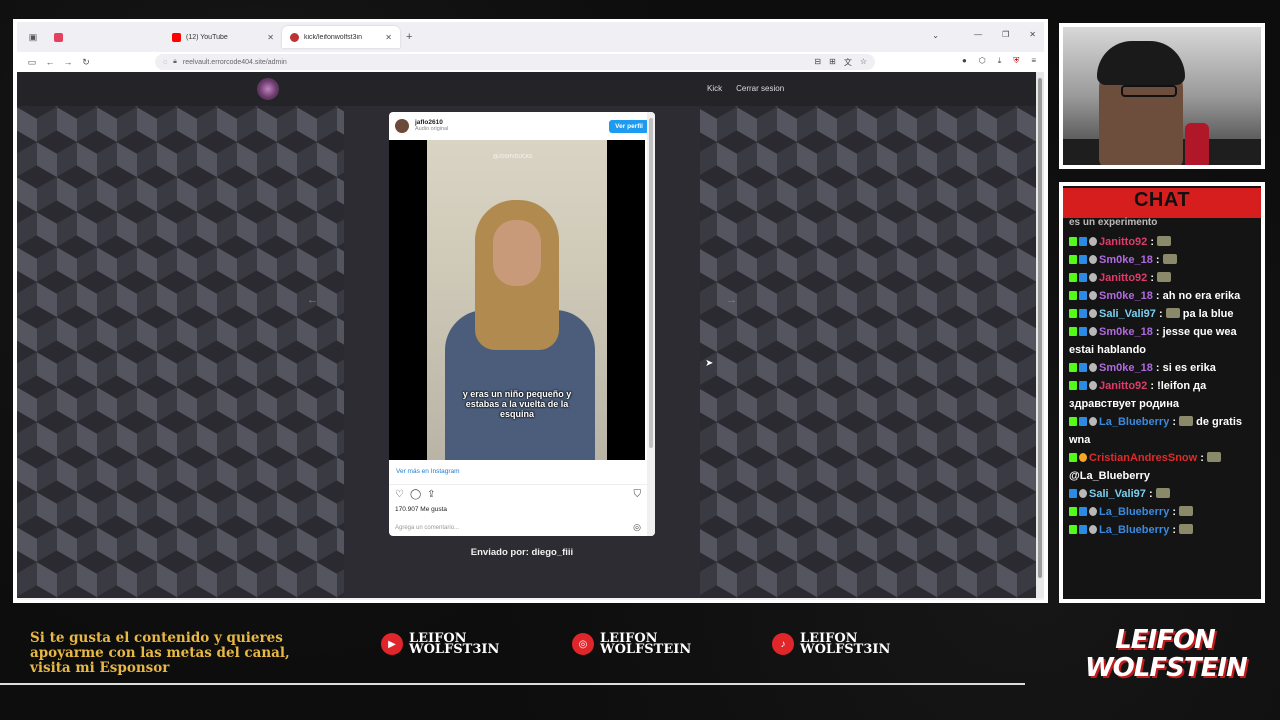 This screenshot has height=720, width=1280. What do you see at coordinates (341, 37) in the screenshot?
I see `tab-kick: kick/leifonwolfst3in ✕` at bounding box center [341, 37].